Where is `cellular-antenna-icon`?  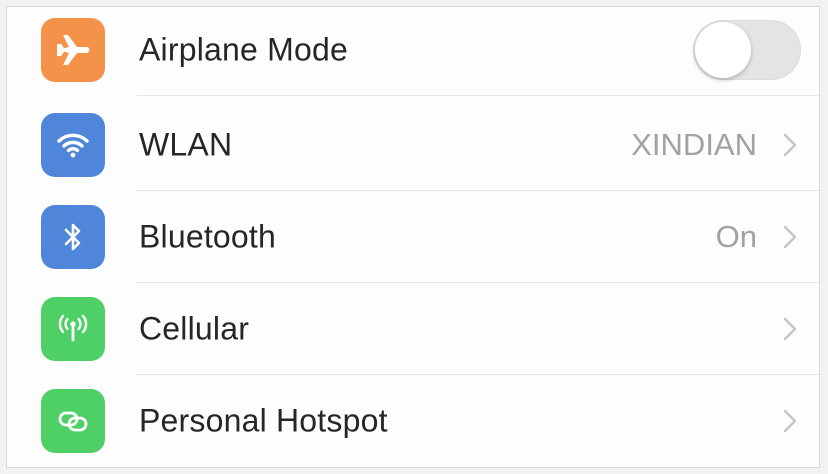 cellular-antenna-icon is located at coordinates (73, 329).